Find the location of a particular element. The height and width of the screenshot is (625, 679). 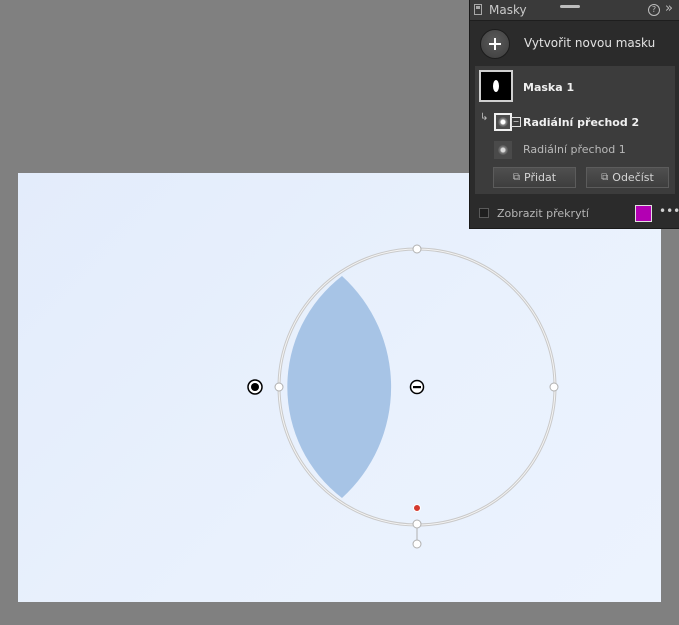

help-icon: ? is located at coordinates (654, 10).